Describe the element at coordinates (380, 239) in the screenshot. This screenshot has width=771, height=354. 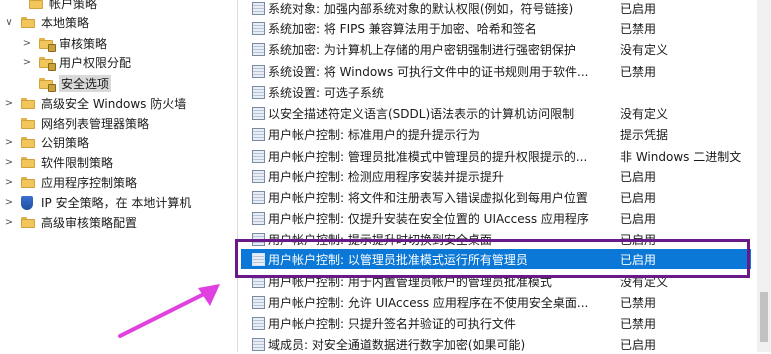
I see `policy-name: 用户帐户控制: 提示提升时切换到安全桌面` at that location.